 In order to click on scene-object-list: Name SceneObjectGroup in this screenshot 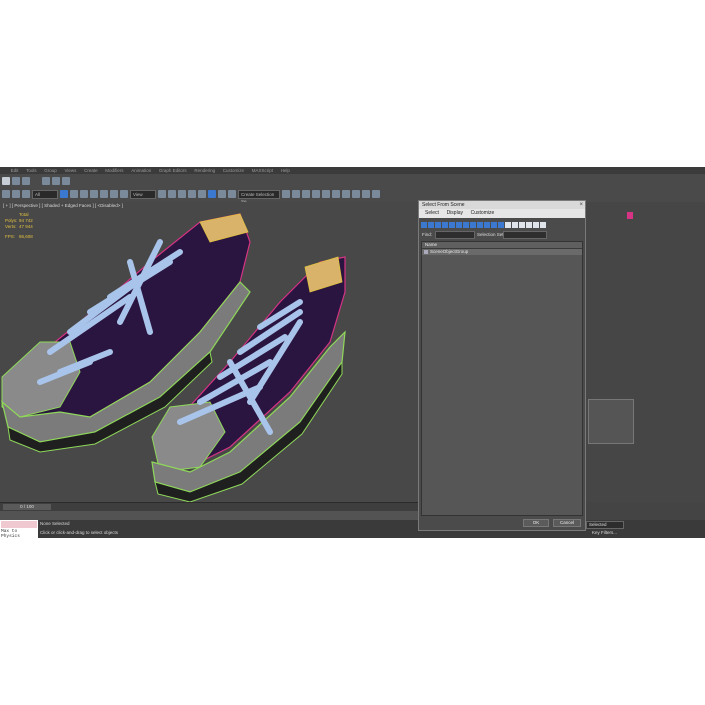, I will do `click(502, 378)`.